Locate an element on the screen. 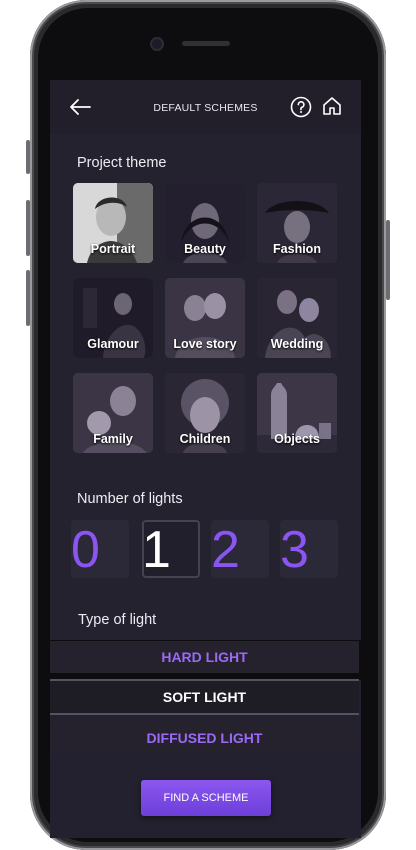 Image resolution: width=416 pixels, height=850 pixels. light-type-soft: SOFT LIGHT is located at coordinates (204, 697).